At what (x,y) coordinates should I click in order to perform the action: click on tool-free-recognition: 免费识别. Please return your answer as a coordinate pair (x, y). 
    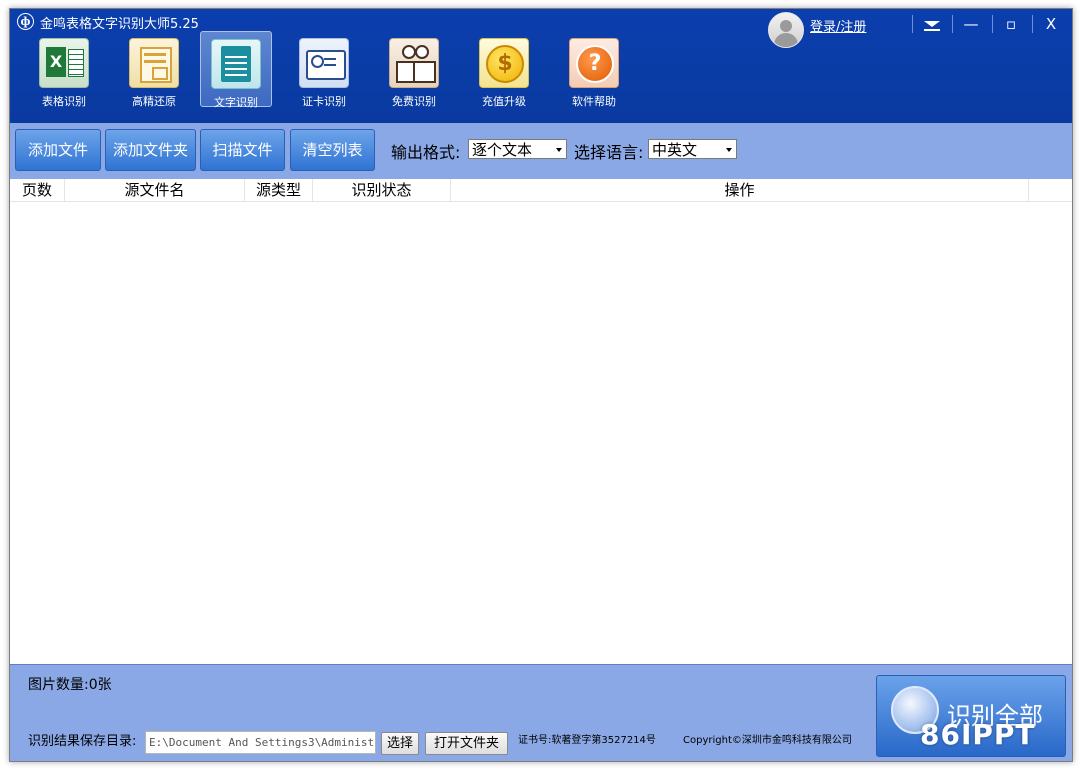
    Looking at the image, I should click on (414, 69).